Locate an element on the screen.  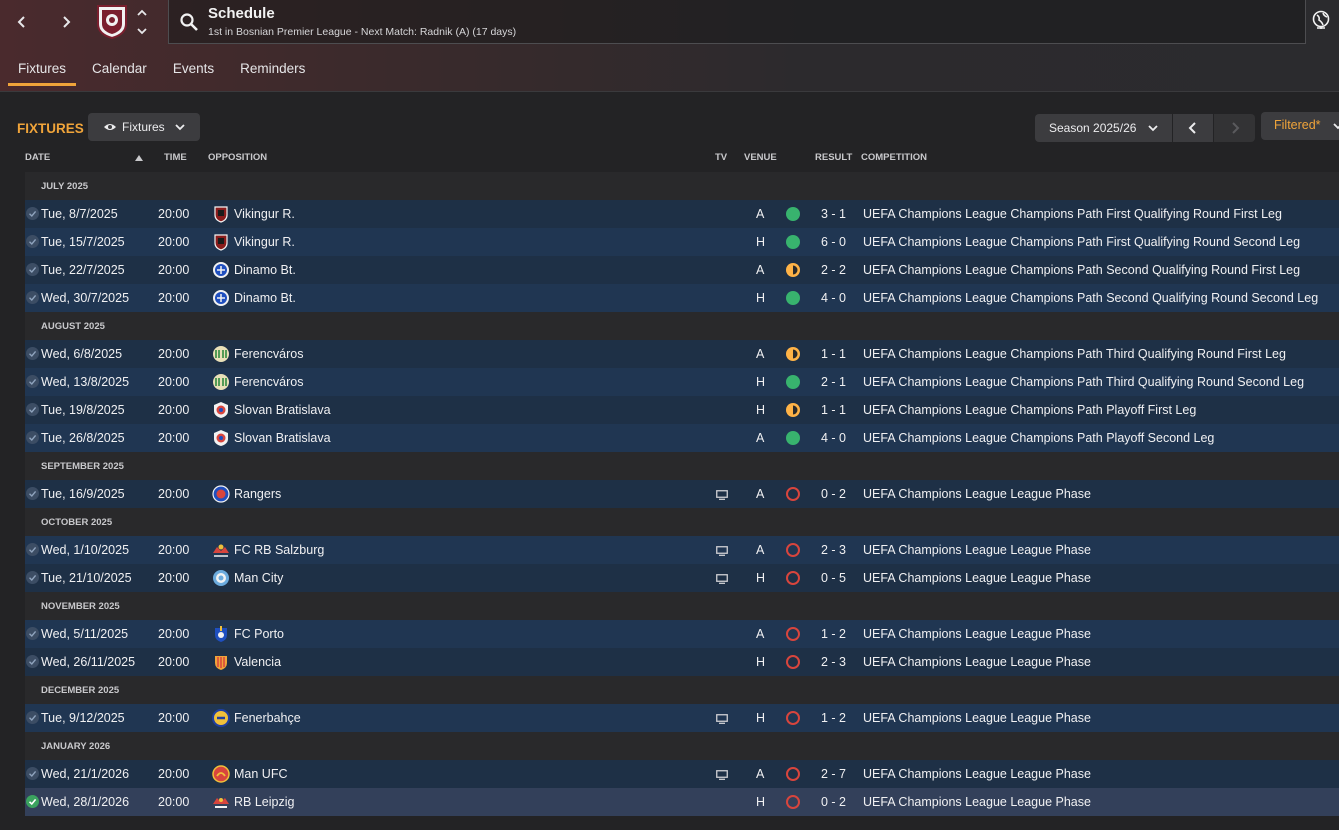
fenerbahce-crest-icon is located at coordinates (221, 718).